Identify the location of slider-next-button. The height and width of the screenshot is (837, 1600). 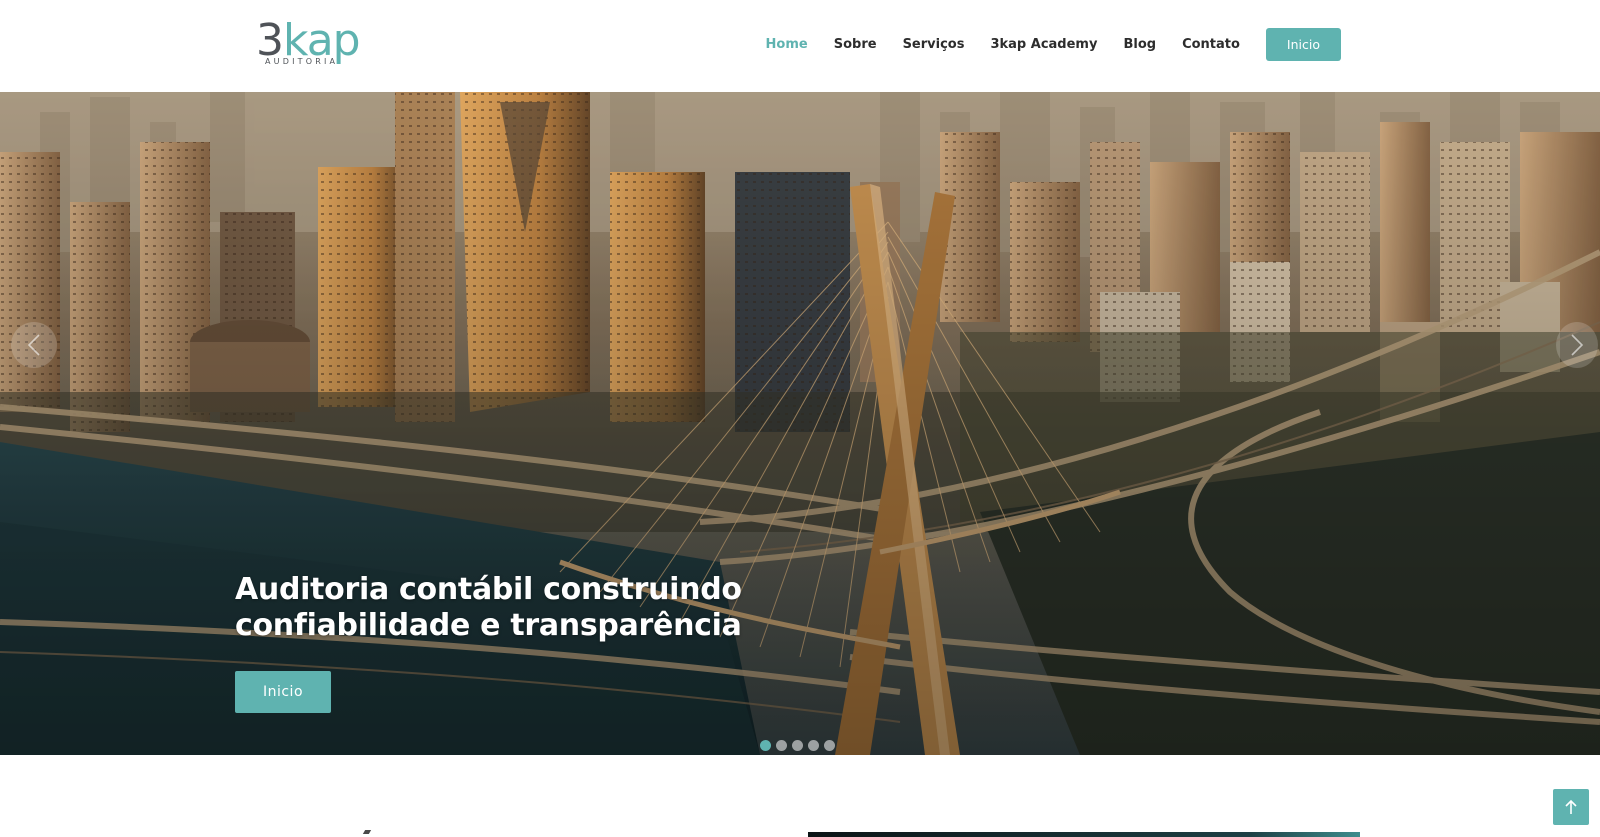
(1577, 345).